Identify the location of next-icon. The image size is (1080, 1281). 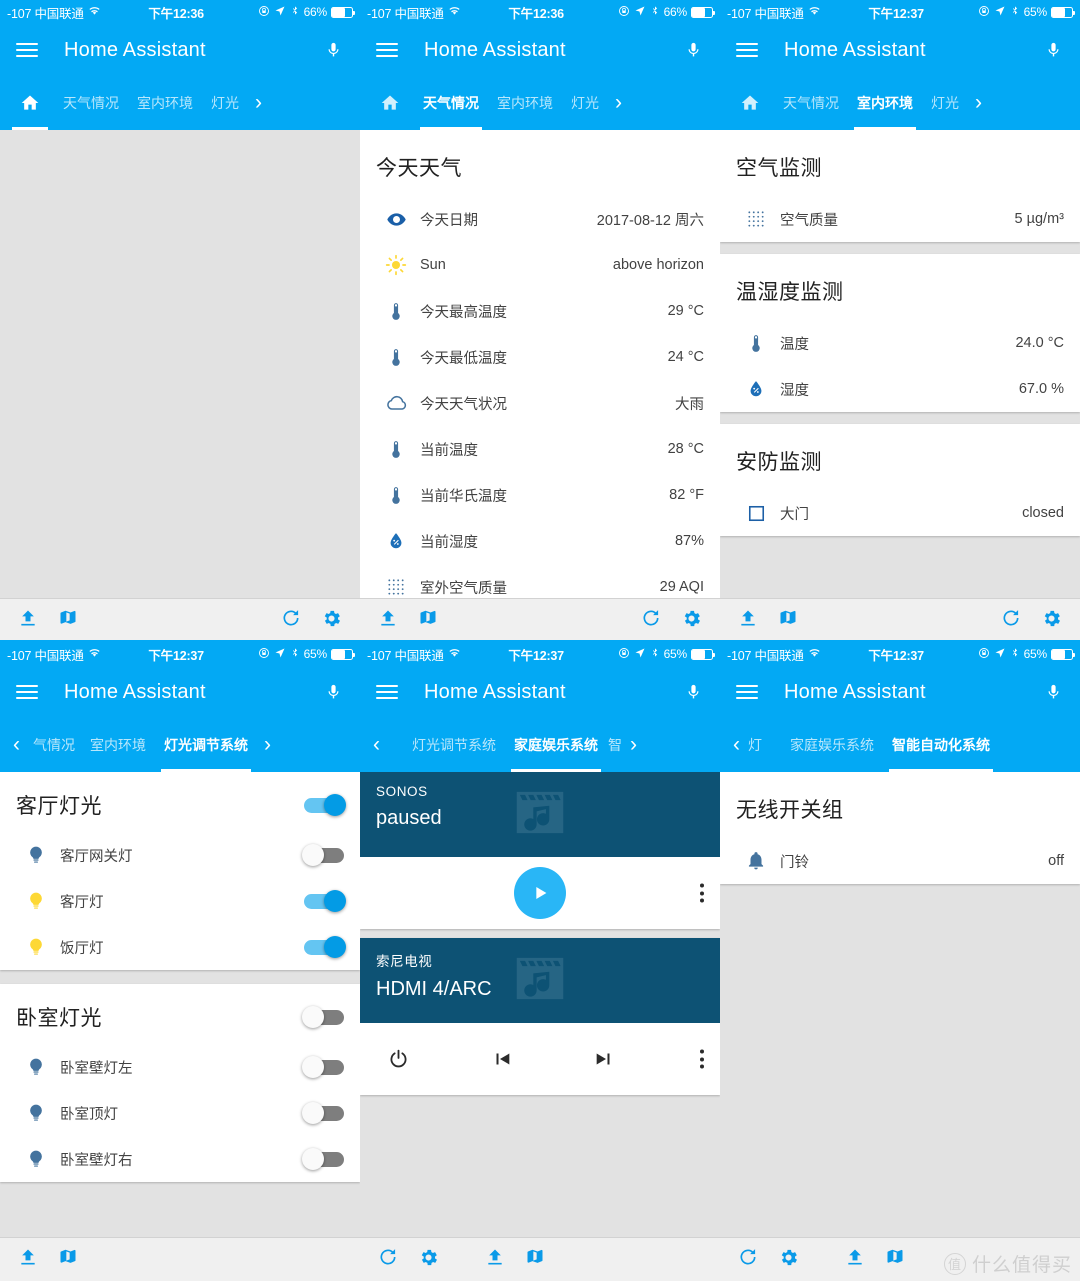
(604, 1059).